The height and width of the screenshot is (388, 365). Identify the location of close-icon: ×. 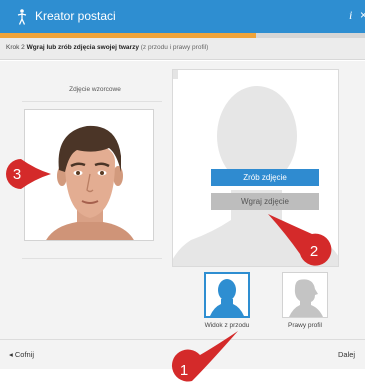
(362, 15).